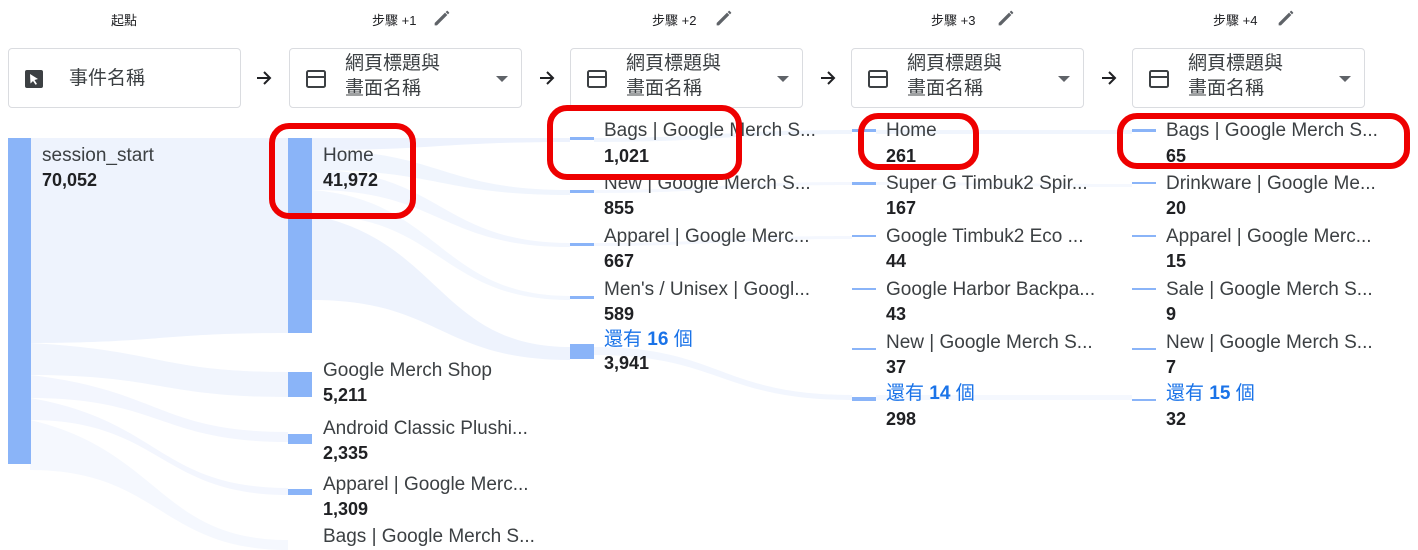 Image resolution: width=1418 pixels, height=550 pixels. Describe the element at coordinates (346, 453) in the screenshot. I see `node-value: 2,335` at that location.